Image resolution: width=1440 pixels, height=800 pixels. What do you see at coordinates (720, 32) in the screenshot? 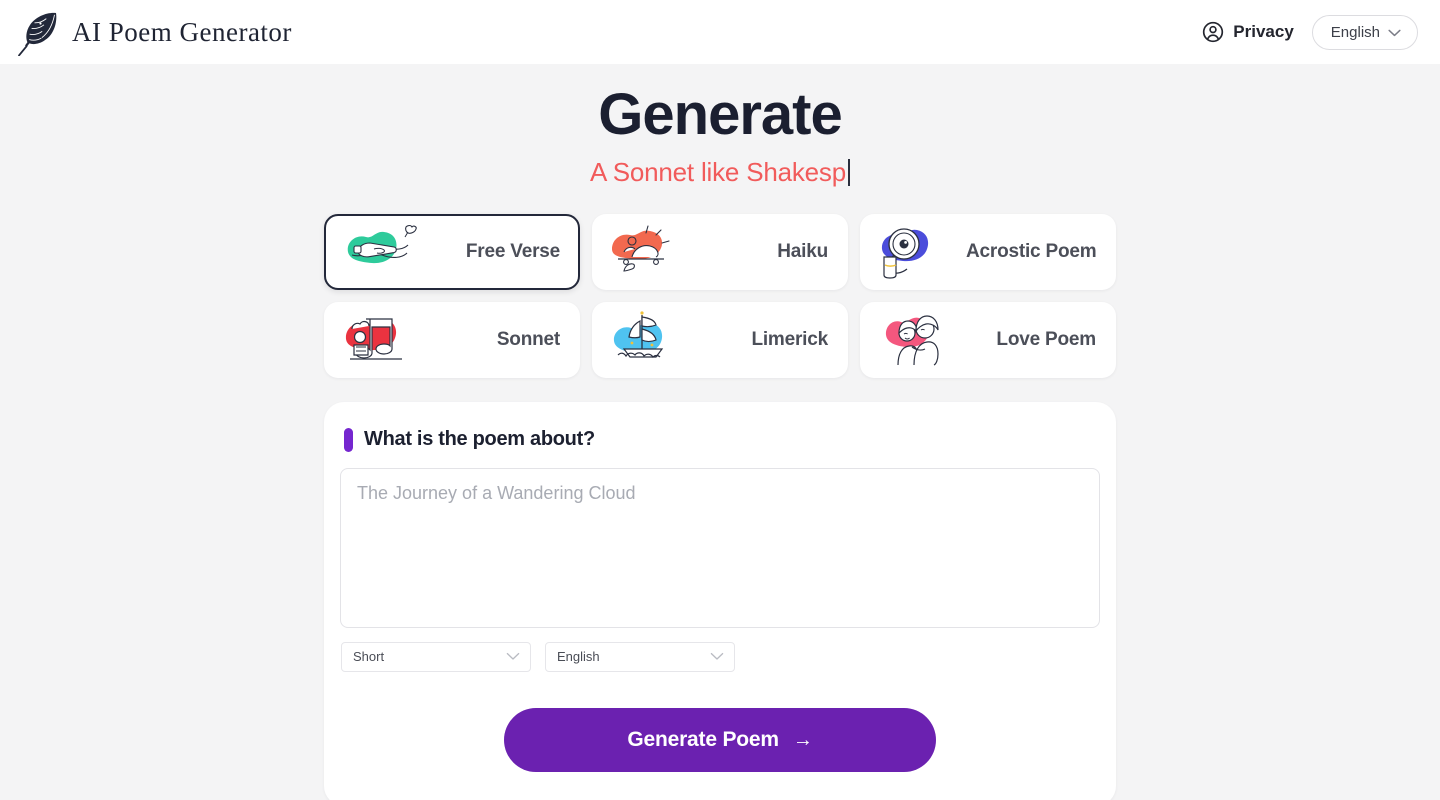
I see `app-header: AI Poem Generator Privacy English` at bounding box center [720, 32].